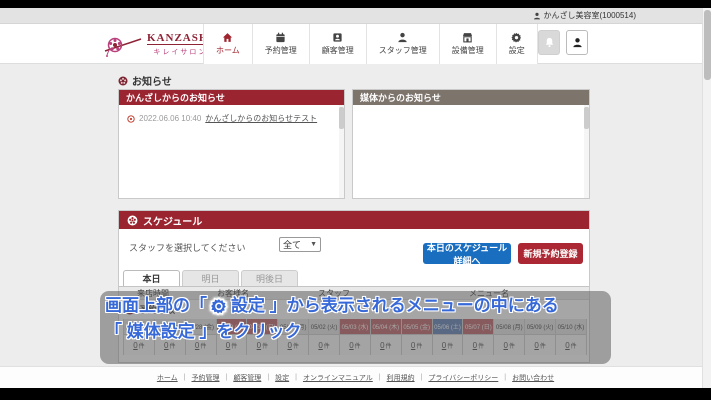 The width and height of the screenshot is (711, 400). What do you see at coordinates (533, 378) in the screenshot?
I see `footer-link: お問い合わせ` at bounding box center [533, 378].